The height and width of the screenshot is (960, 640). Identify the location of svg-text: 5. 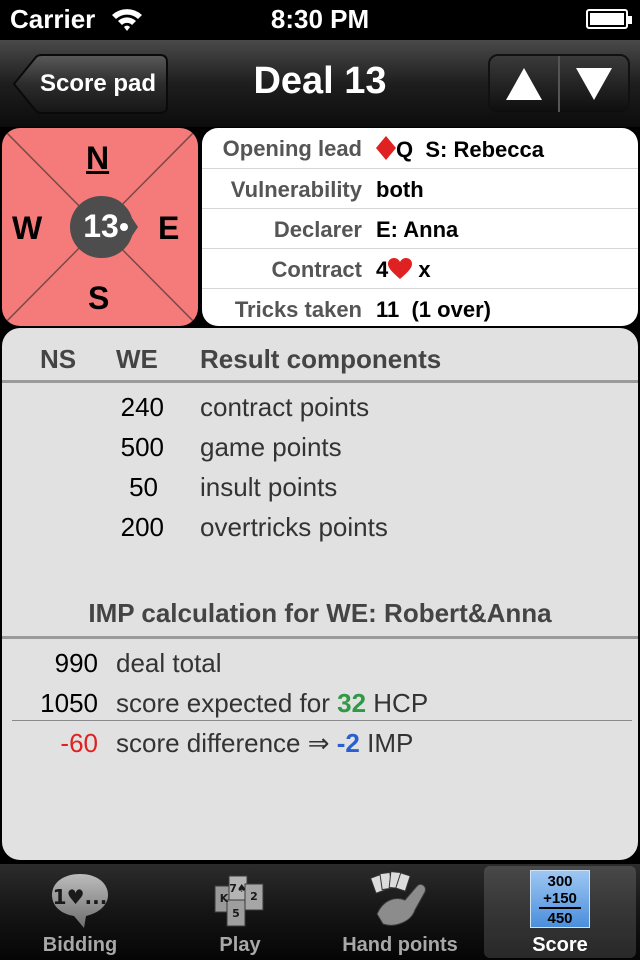
(236, 913).